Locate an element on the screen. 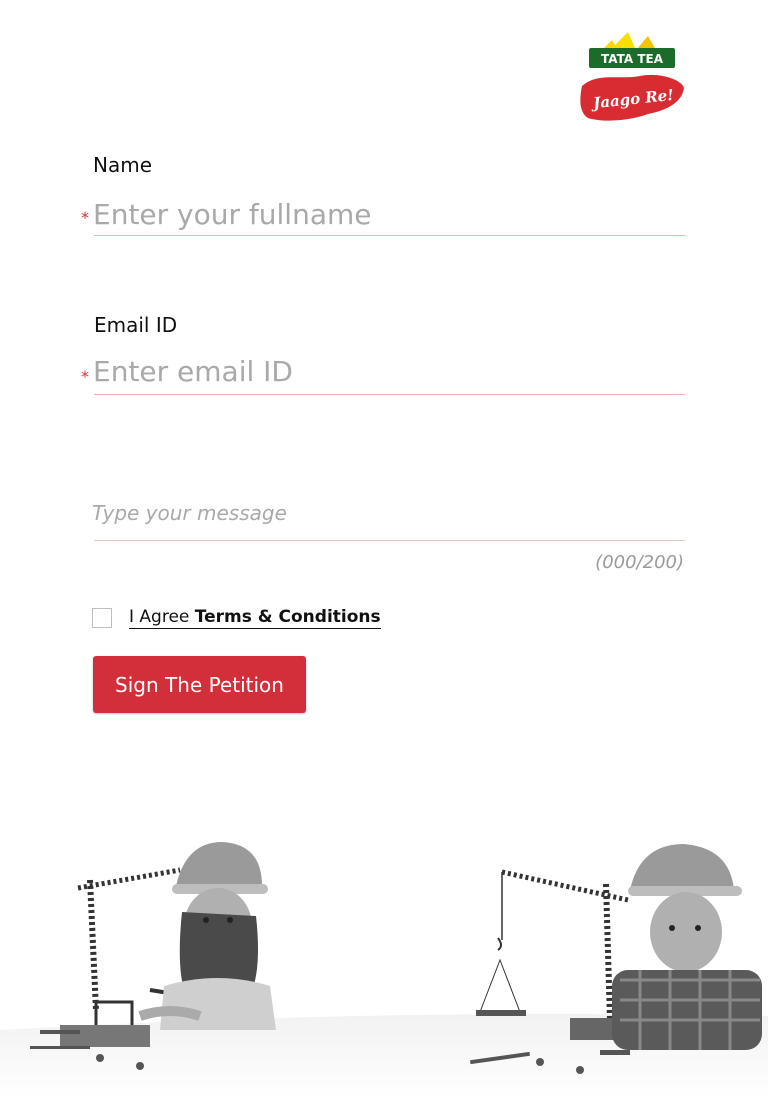  boy-with-hard-hat is located at coordinates (687, 947).